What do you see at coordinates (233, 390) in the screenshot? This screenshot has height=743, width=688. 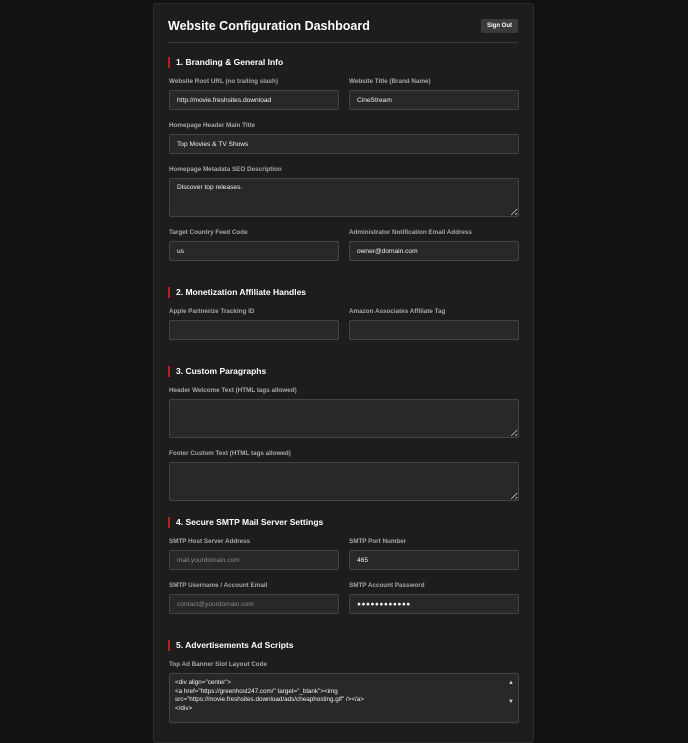 I see `header-text-label: Header Welcome Text (HTML tags allowed)` at bounding box center [233, 390].